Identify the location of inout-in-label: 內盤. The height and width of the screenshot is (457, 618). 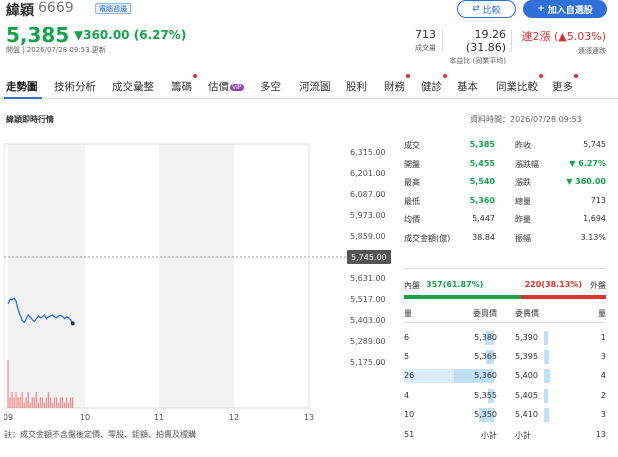
(412, 285).